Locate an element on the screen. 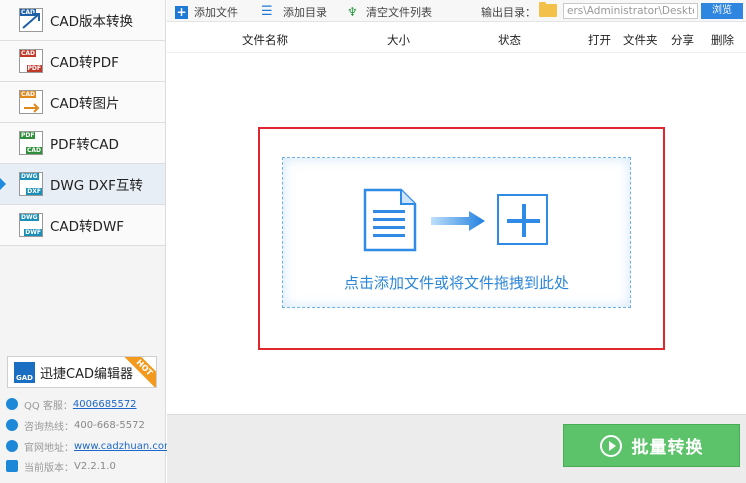  qq-label: QQ 客服： is located at coordinates (48, 406).